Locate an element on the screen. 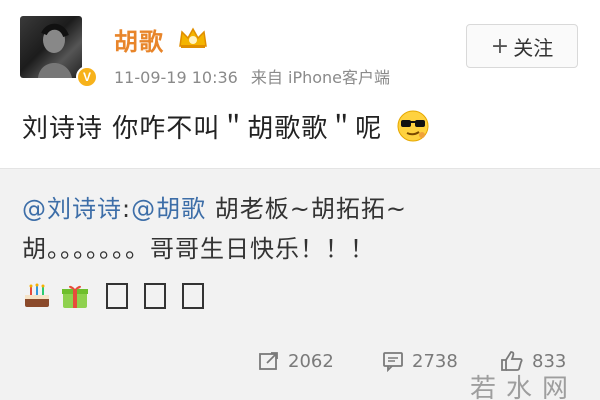 The width and height of the screenshot is (600, 400). cake-emoji-icon is located at coordinates (37, 295).